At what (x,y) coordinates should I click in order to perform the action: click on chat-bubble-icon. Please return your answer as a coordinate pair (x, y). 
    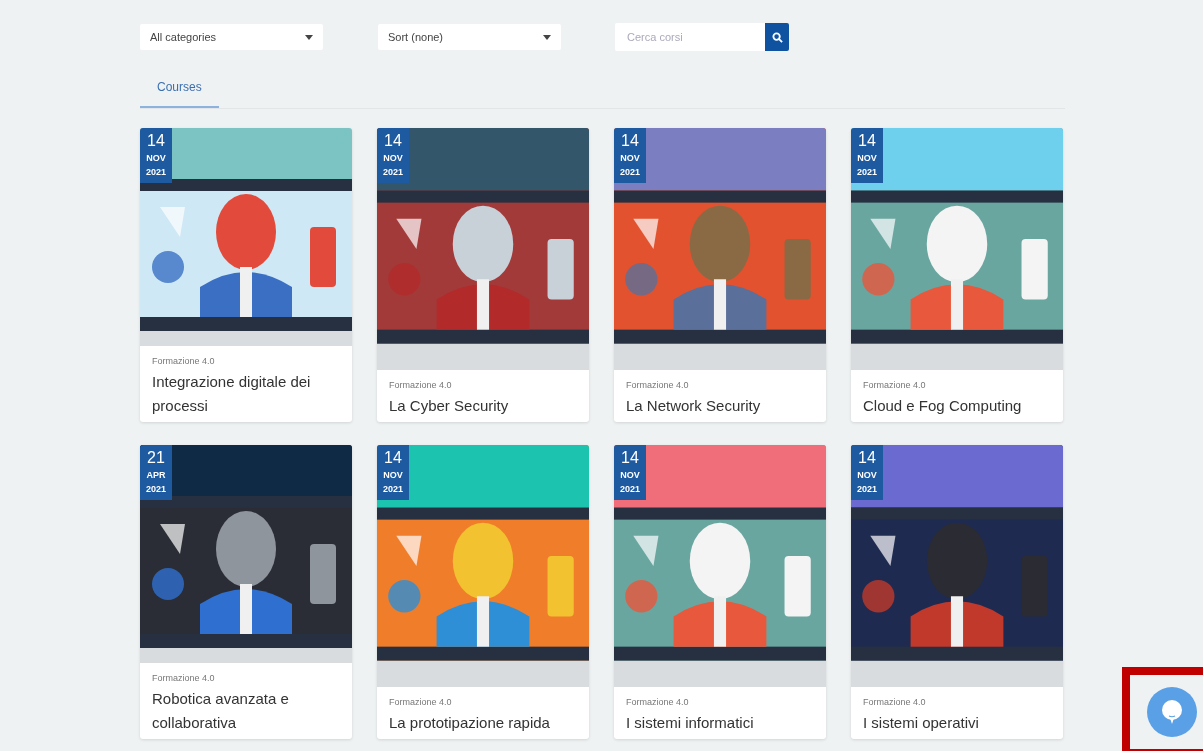
    Looking at the image, I should click on (1172, 712).